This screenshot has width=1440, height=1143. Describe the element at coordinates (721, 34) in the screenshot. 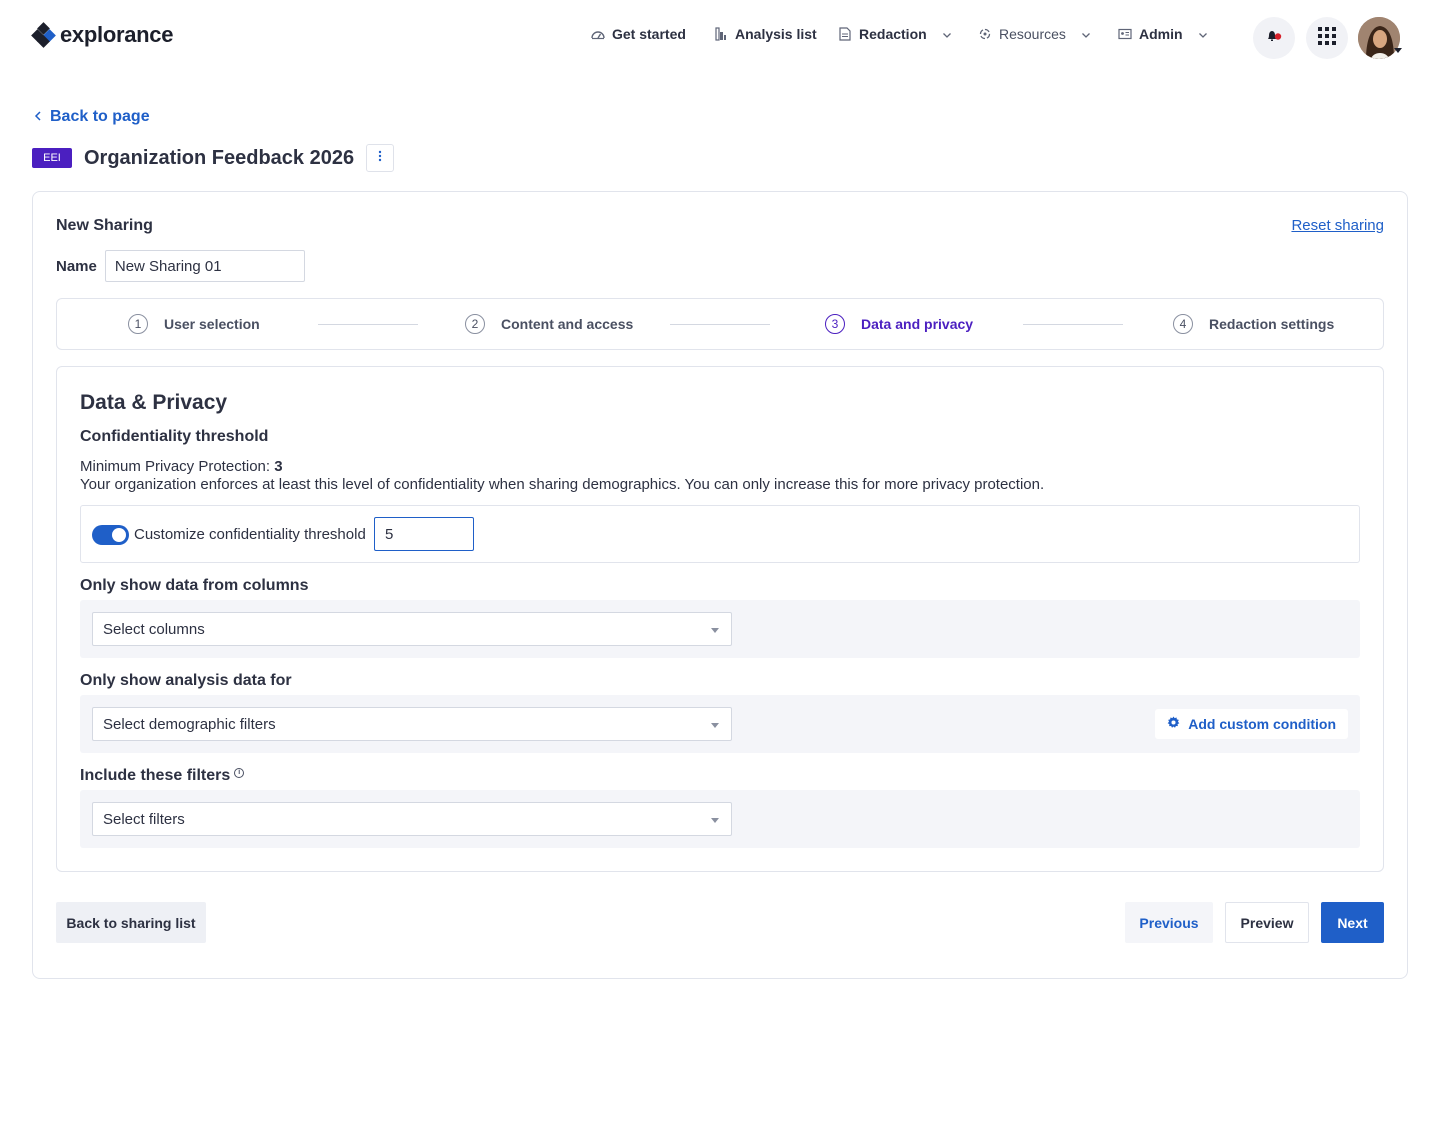

I see `chart-icon` at that location.